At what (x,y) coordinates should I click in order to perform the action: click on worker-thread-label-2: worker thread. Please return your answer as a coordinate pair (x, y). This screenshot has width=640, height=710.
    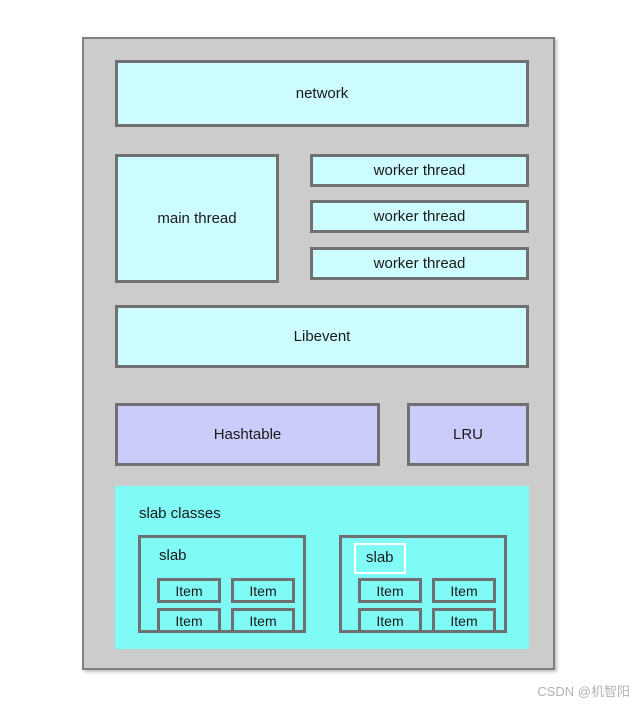
    Looking at the image, I should click on (419, 216).